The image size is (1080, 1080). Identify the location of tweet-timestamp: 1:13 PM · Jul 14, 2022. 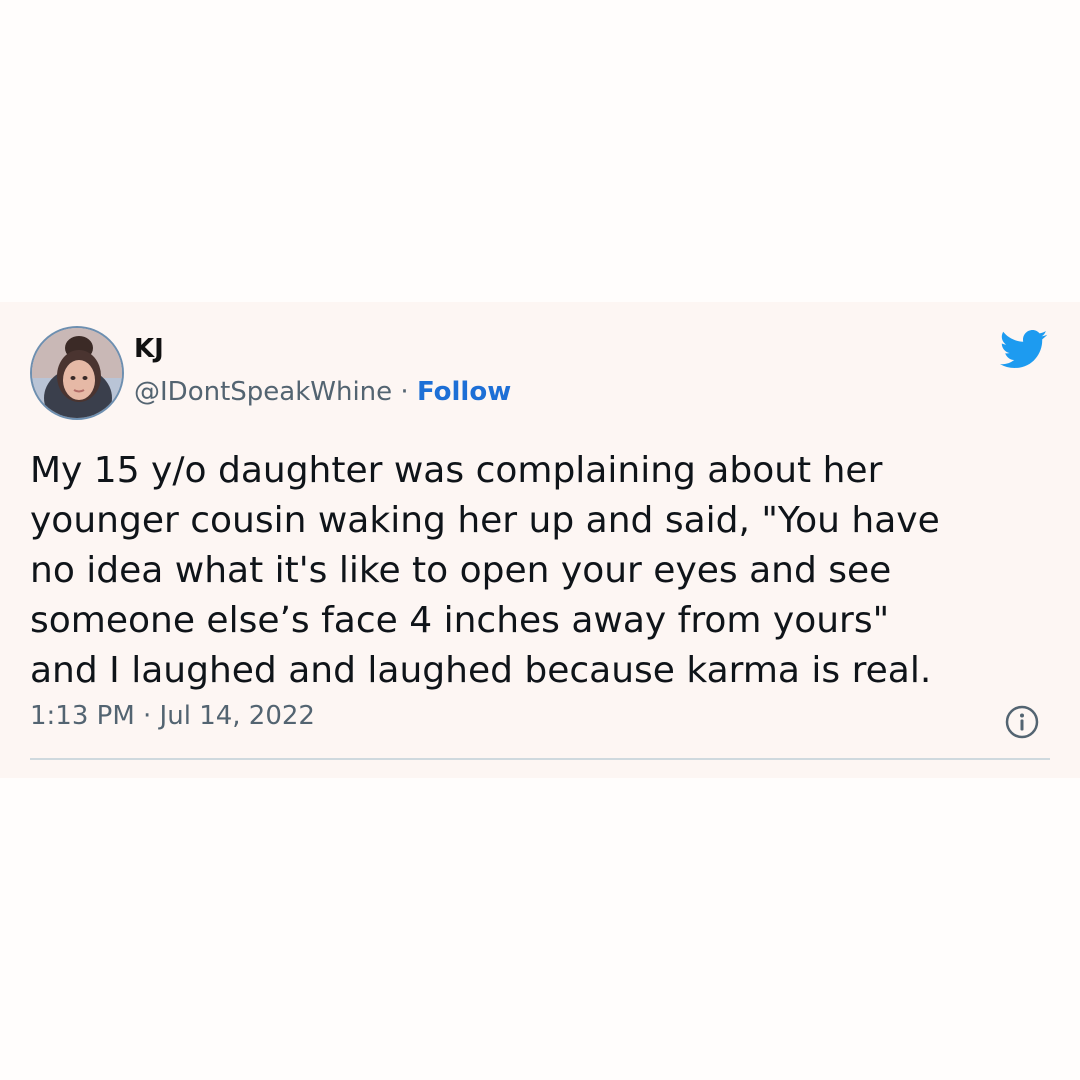
(172, 716).